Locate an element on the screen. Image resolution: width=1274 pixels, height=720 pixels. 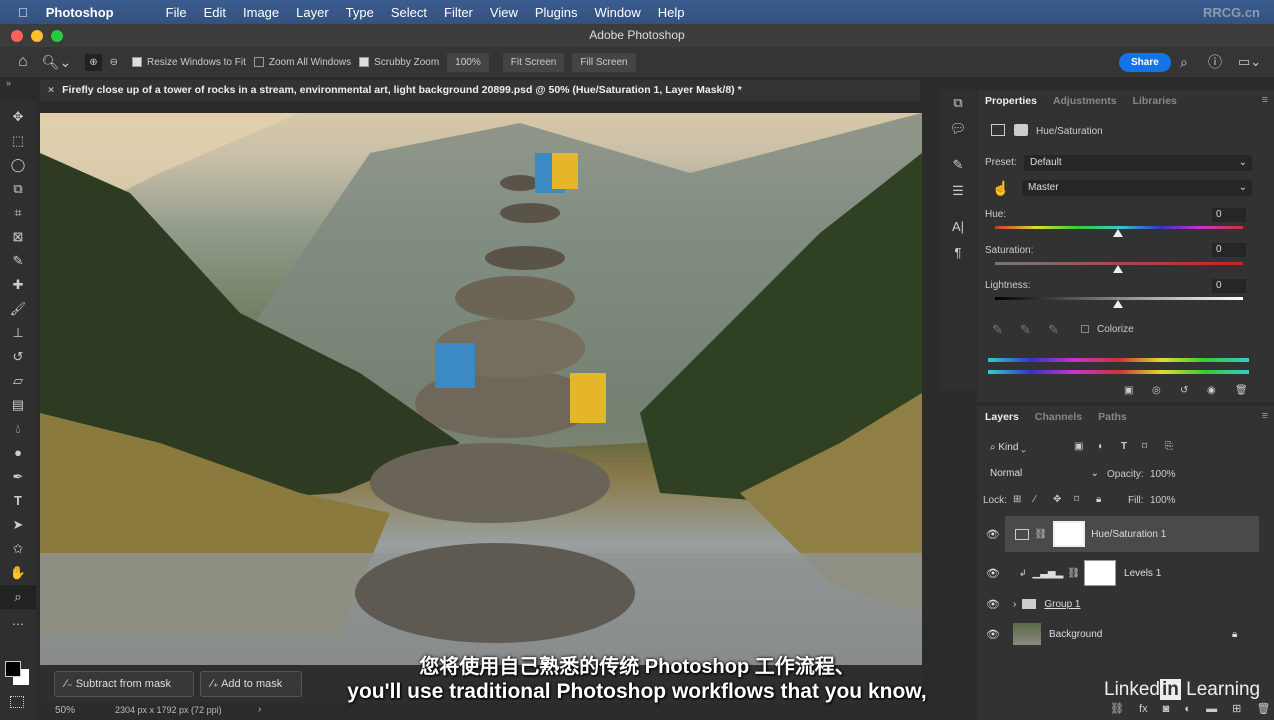
brush-tool-icon: 🖌︎ is located at coordinates (18, 309).